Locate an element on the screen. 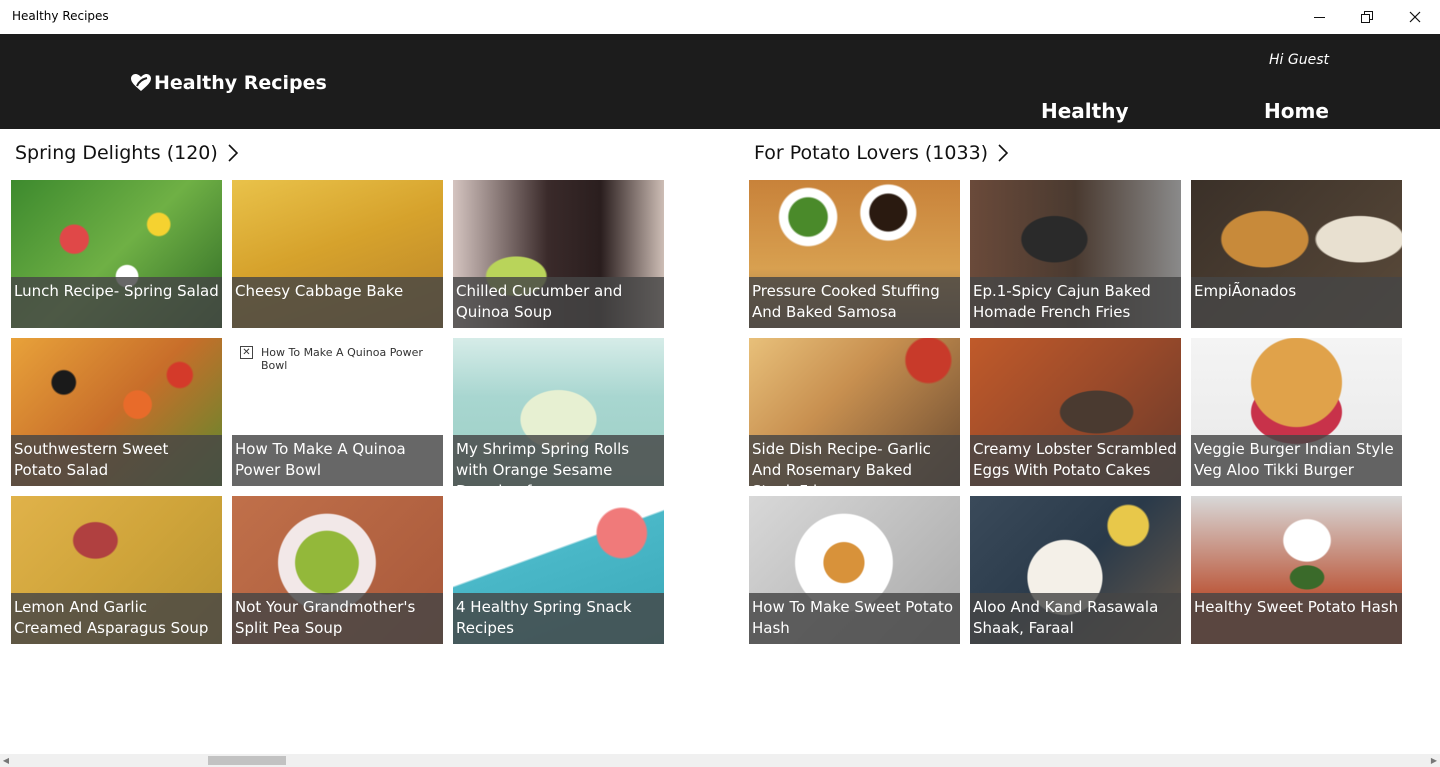  recipe-caption: Lemon And Garlic Creamed Asparagus Soup is located at coordinates (116, 618).